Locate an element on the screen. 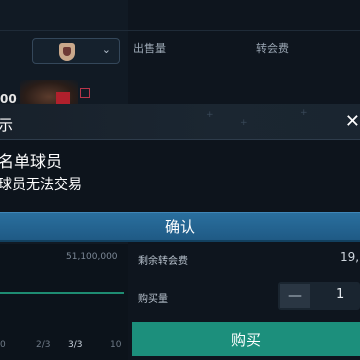  chart-max-price: 51,100,000 is located at coordinates (92, 257).